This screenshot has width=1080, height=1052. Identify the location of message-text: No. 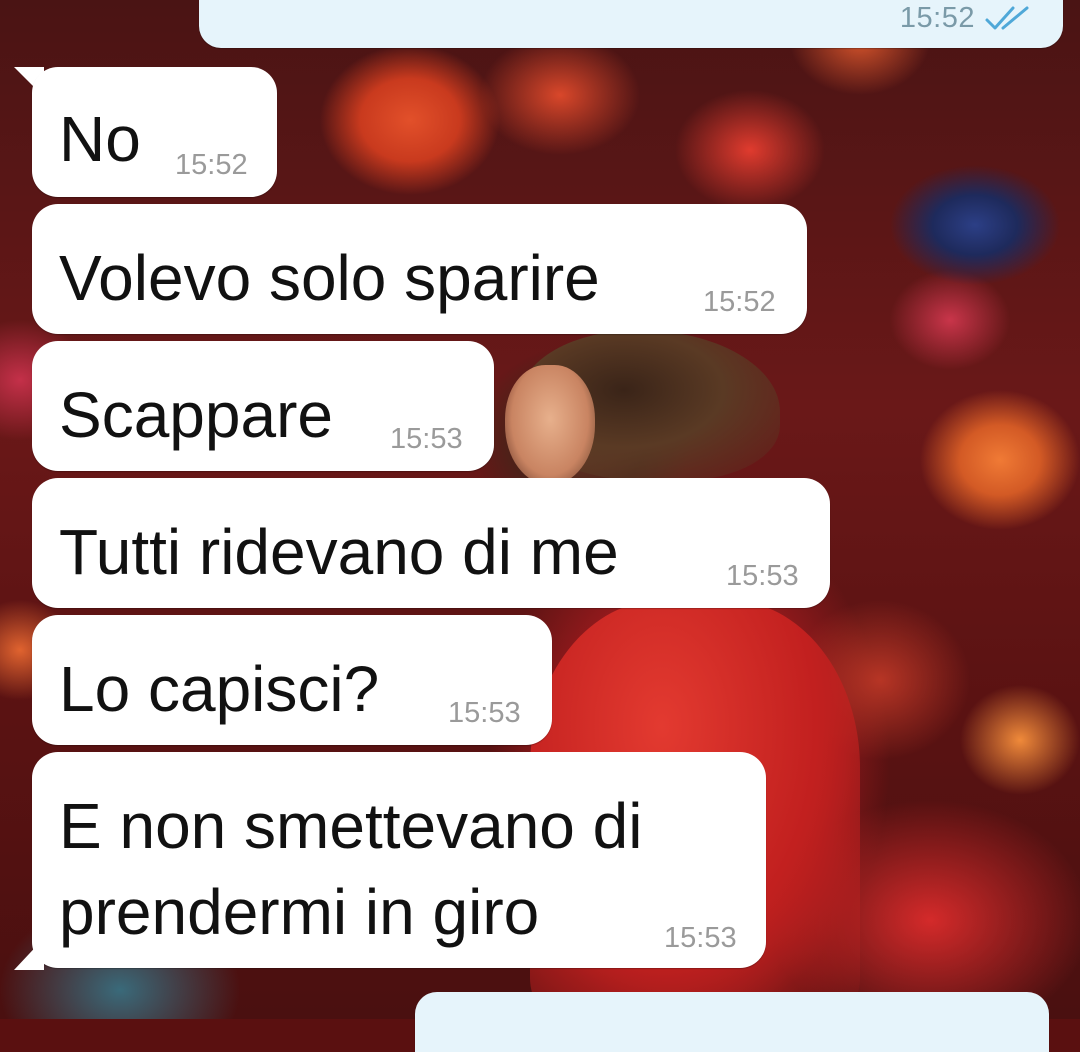
(100, 139).